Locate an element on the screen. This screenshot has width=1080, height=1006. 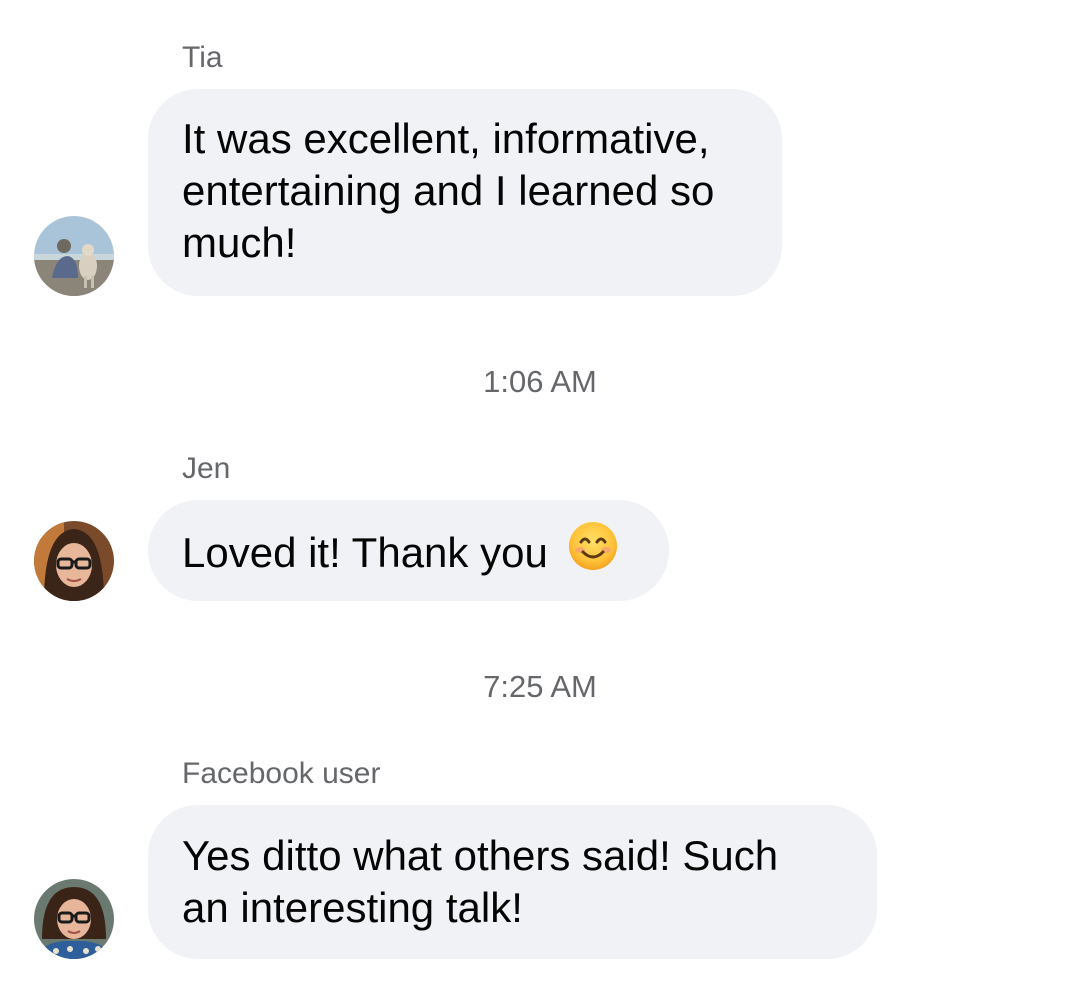
message-line: entertaining and I learned so is located at coordinates (448, 190).